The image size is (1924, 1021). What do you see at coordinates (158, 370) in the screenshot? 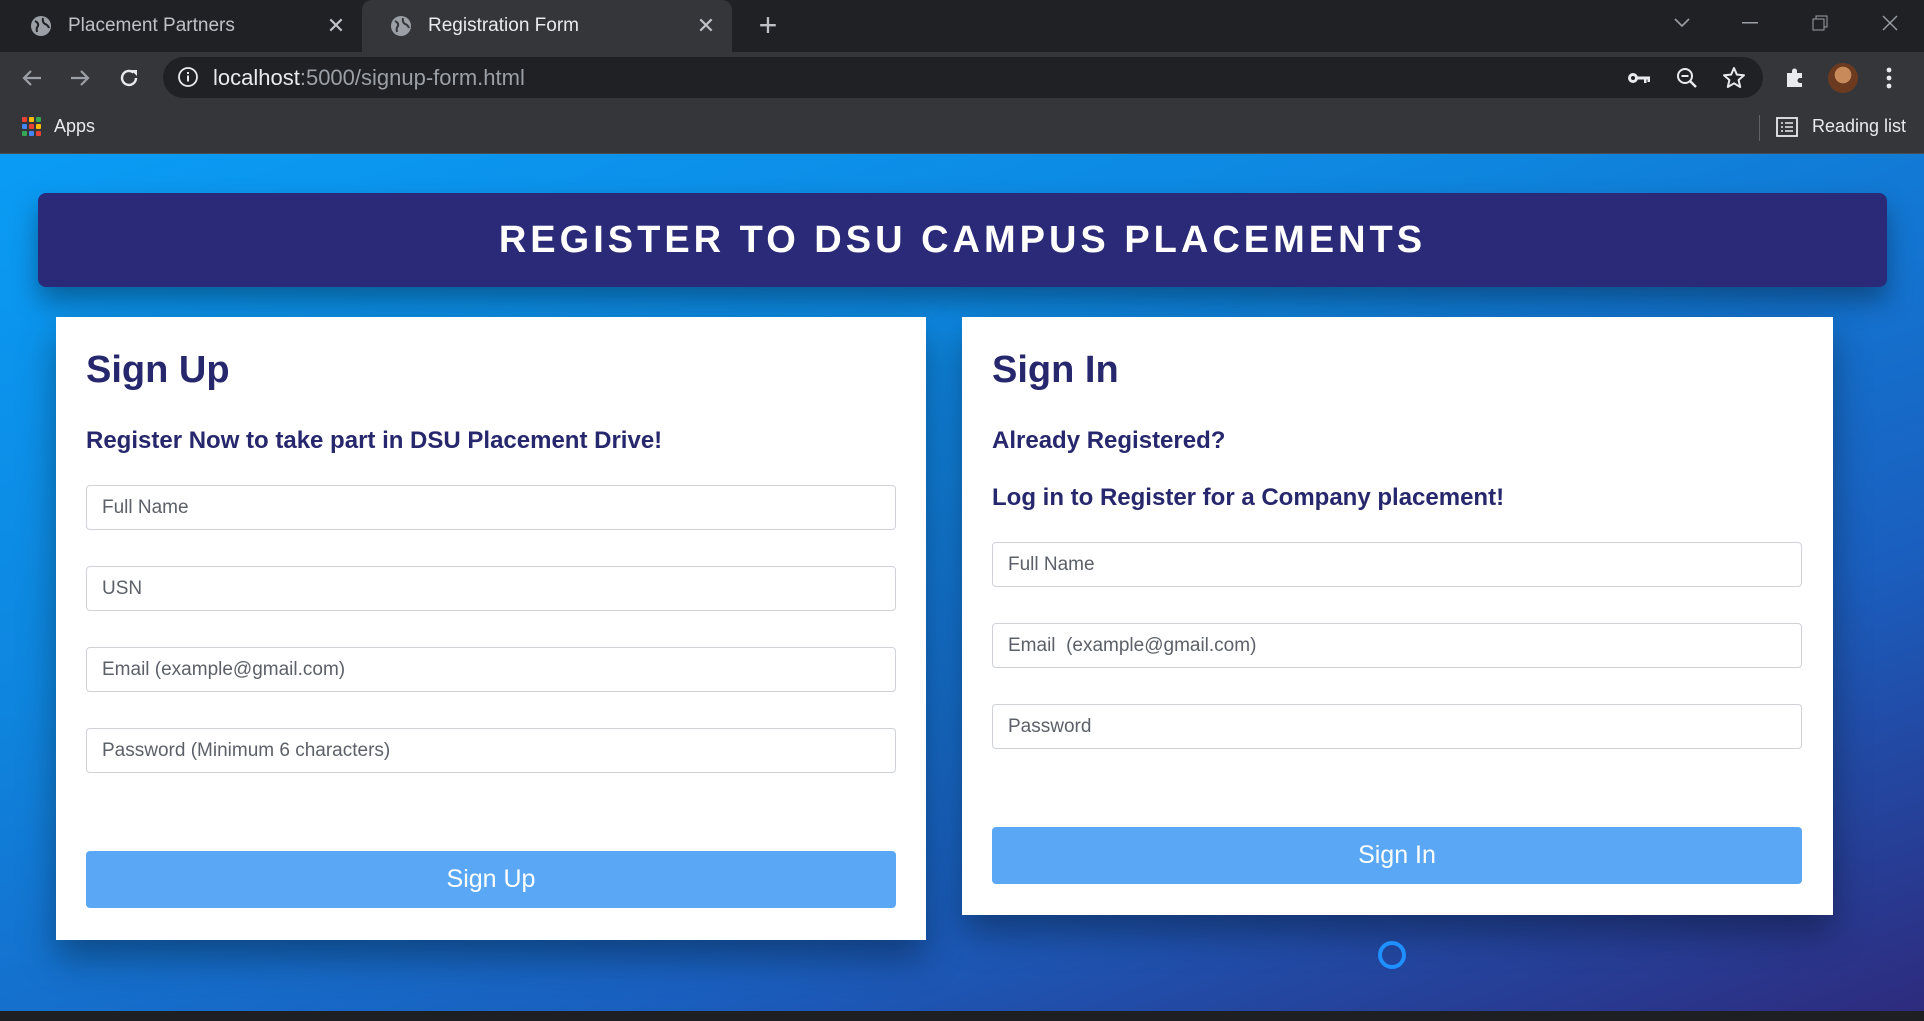
I see `signup-heading: Sign Up` at bounding box center [158, 370].